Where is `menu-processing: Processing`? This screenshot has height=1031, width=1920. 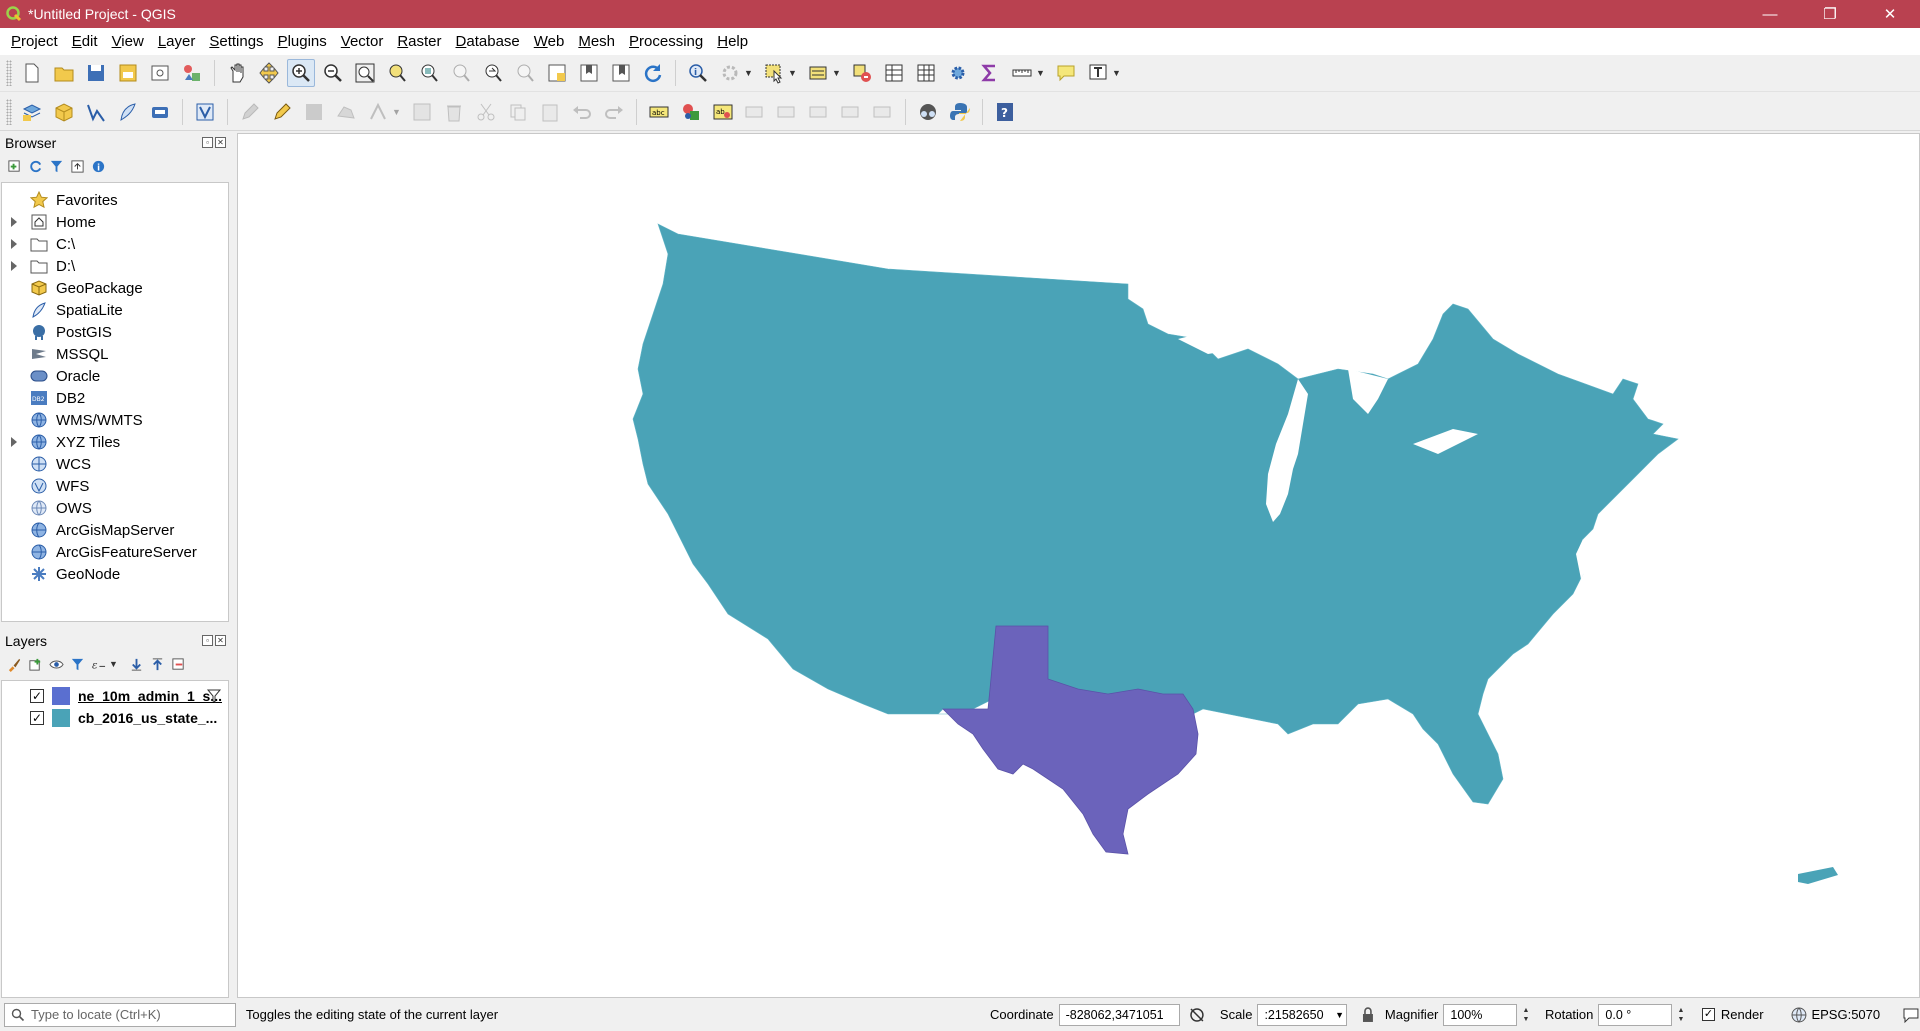 menu-processing: Processing is located at coordinates (666, 41).